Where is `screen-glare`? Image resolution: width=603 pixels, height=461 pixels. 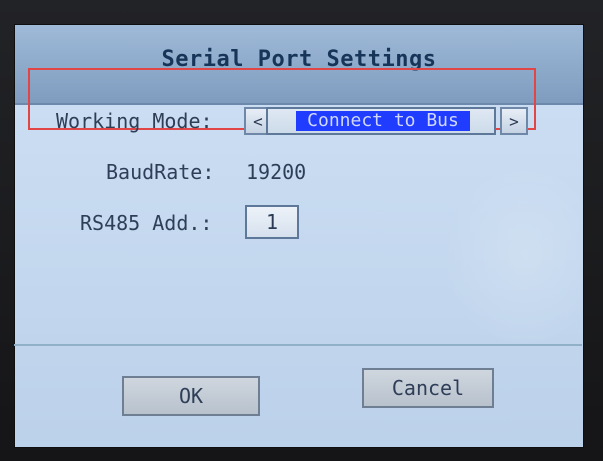
screen-glare is located at coordinates (509, 255).